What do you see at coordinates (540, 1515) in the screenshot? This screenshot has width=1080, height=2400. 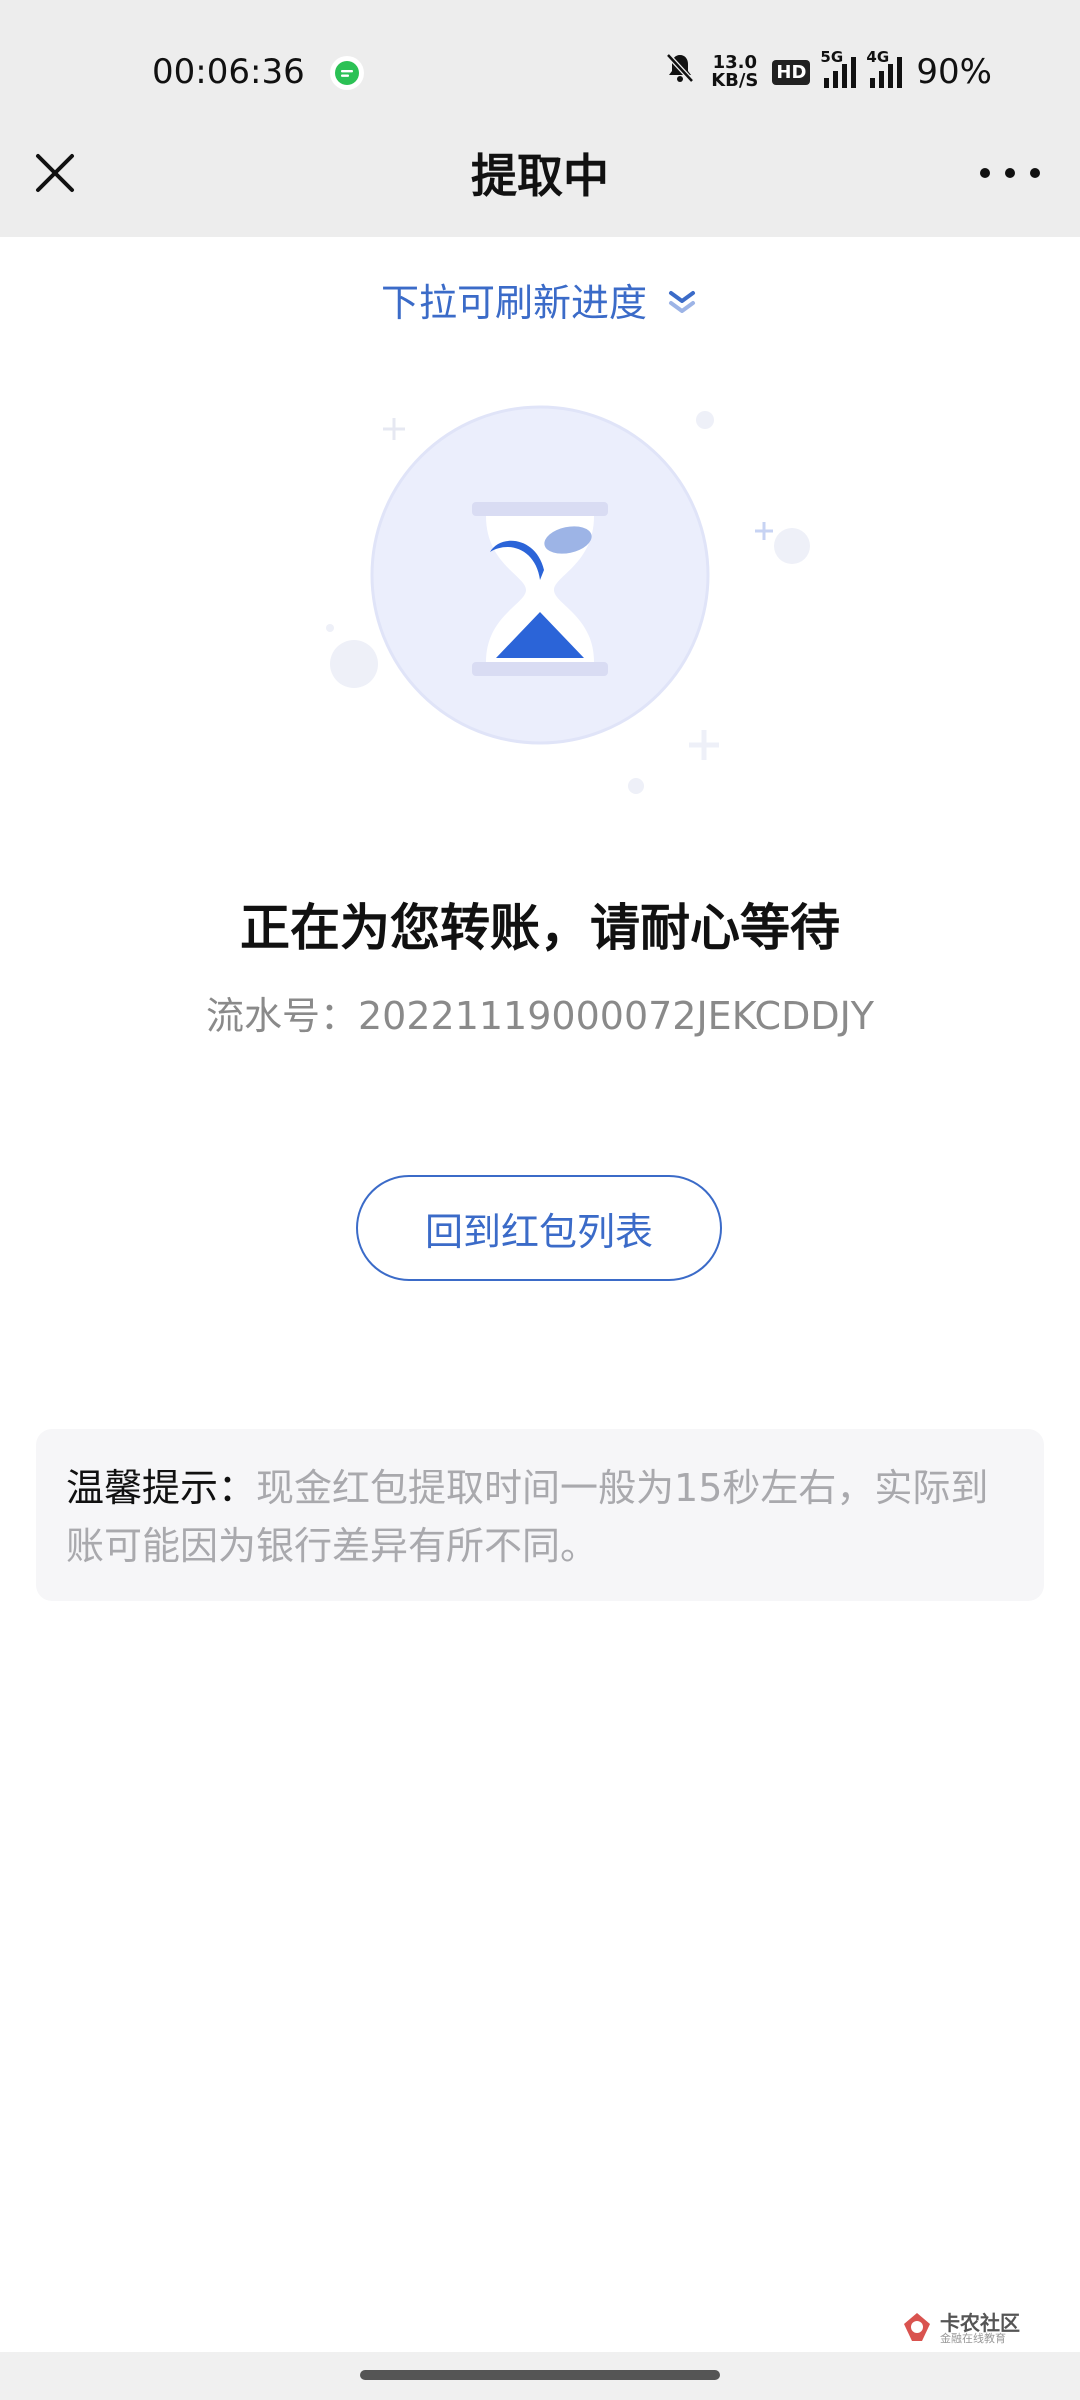 I see `tip-box: 温馨提示：现金红包提取时间一般为15秒左右，实际到账可能因为银行差异有所不同。` at bounding box center [540, 1515].